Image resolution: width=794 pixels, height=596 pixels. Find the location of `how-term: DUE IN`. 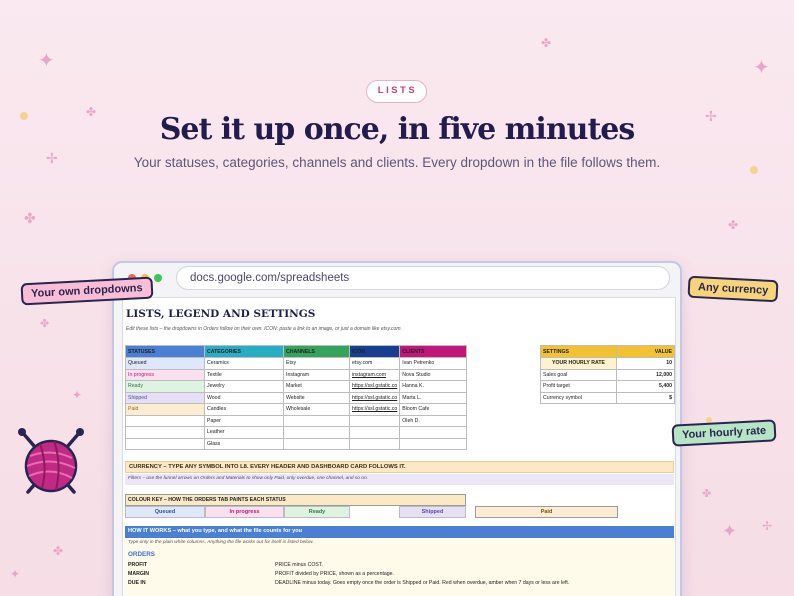

how-term: DUE IN is located at coordinates (137, 583).